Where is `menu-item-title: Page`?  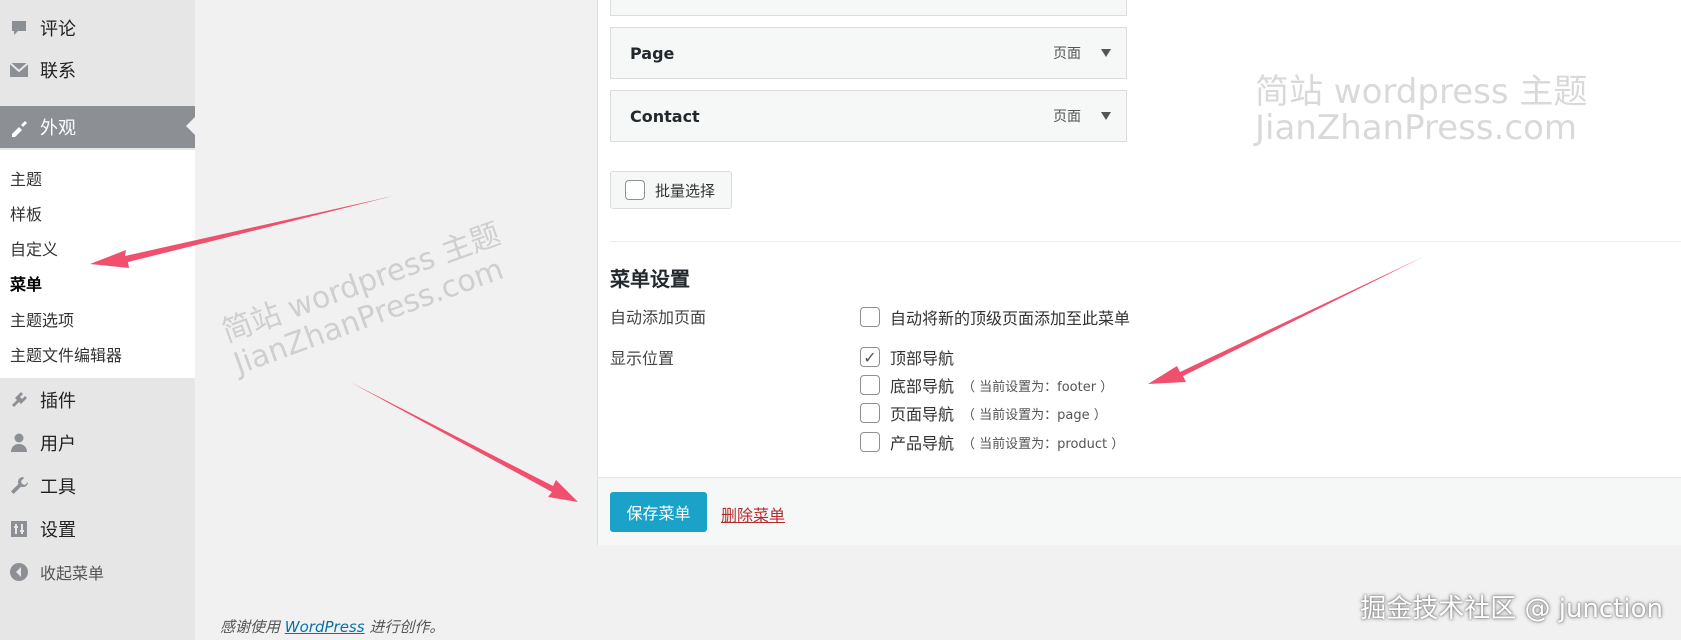
menu-item-title: Page is located at coordinates (652, 53).